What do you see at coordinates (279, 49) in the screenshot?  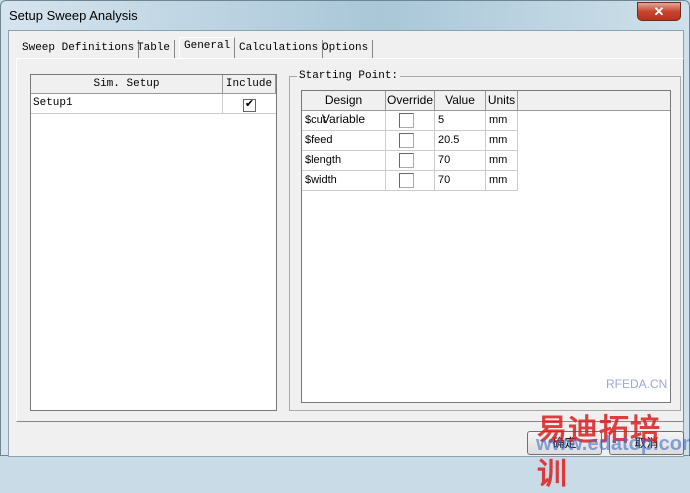 I see `tab-calculations: Calculations` at bounding box center [279, 49].